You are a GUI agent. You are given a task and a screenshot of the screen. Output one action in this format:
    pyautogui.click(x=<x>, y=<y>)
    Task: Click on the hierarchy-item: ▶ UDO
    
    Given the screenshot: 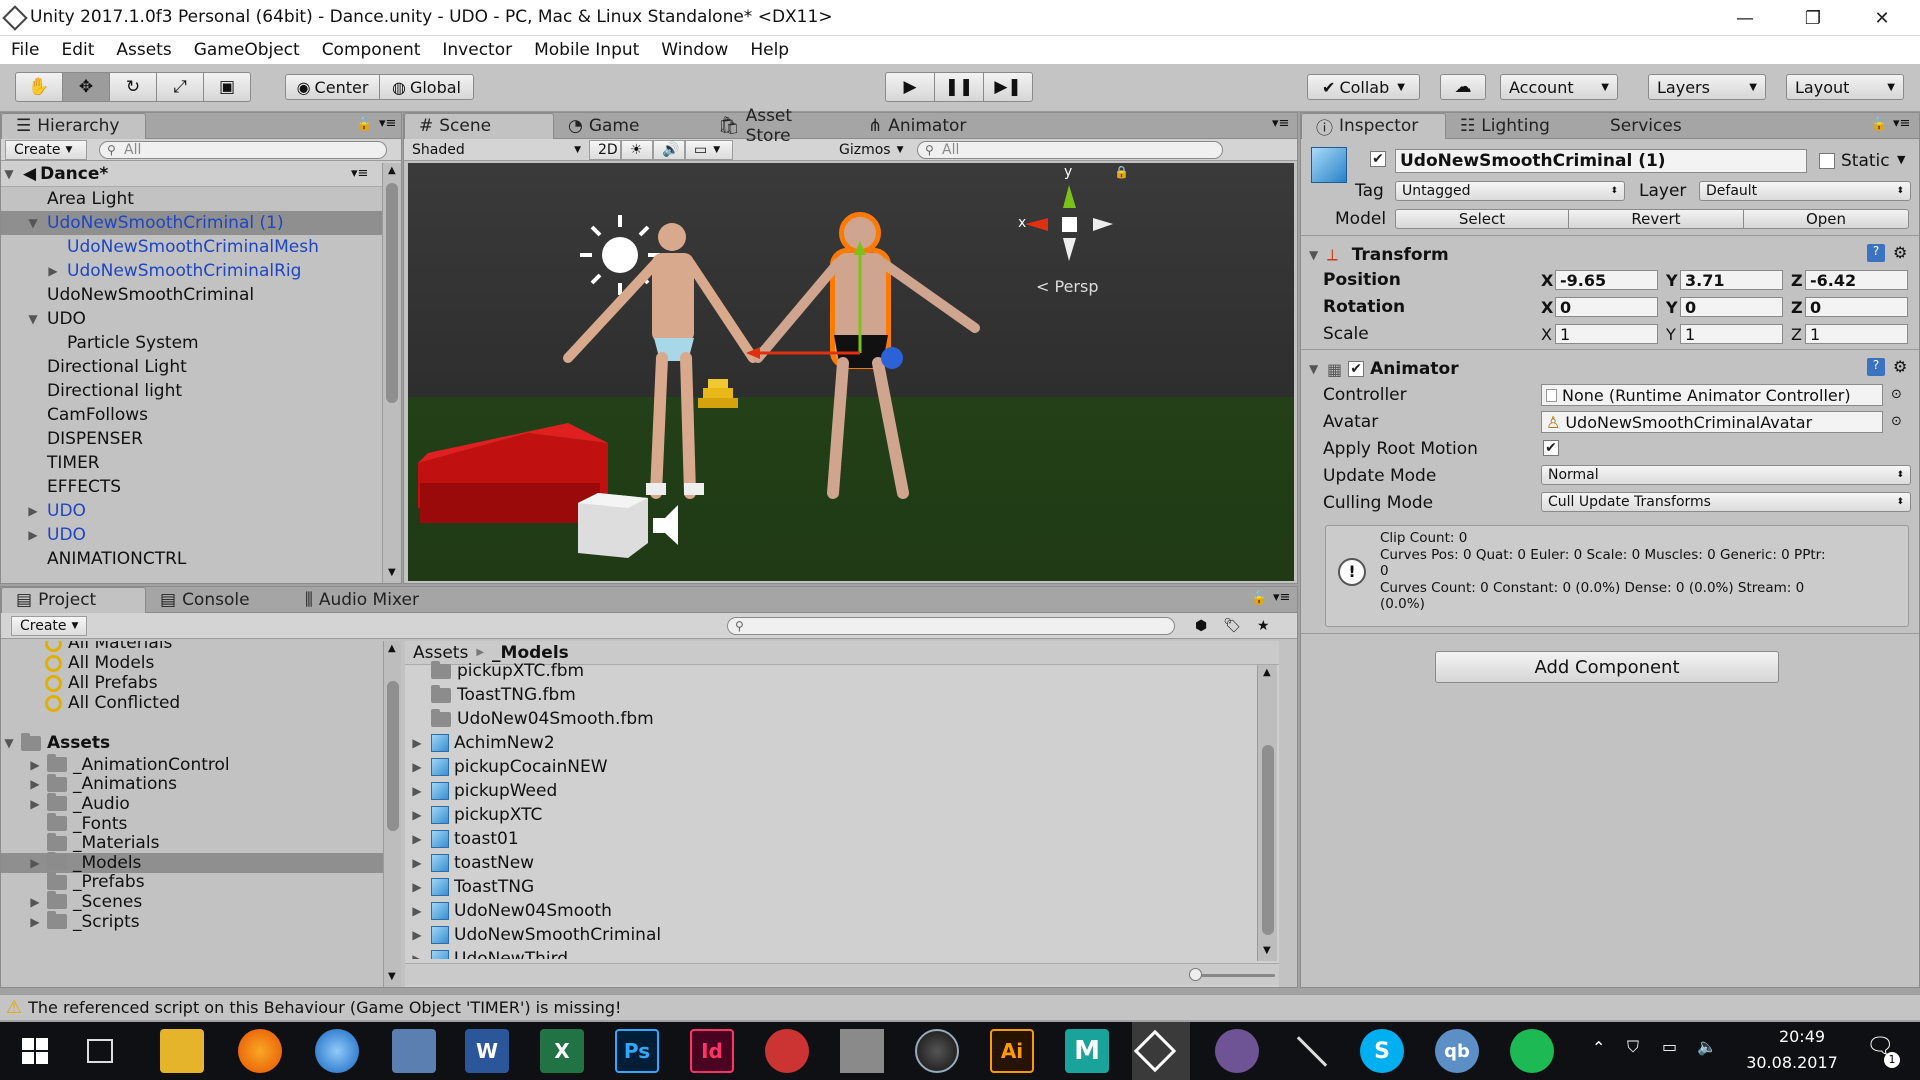 What is the action you would take?
    pyautogui.click(x=192, y=511)
    